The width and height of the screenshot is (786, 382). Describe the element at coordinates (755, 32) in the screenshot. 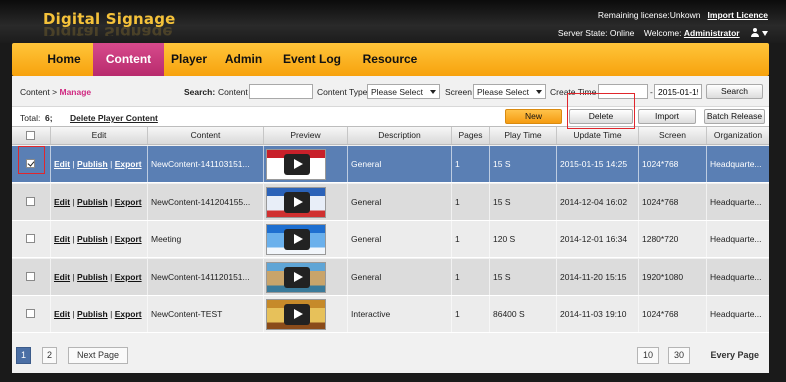

I see `user-icon` at that location.